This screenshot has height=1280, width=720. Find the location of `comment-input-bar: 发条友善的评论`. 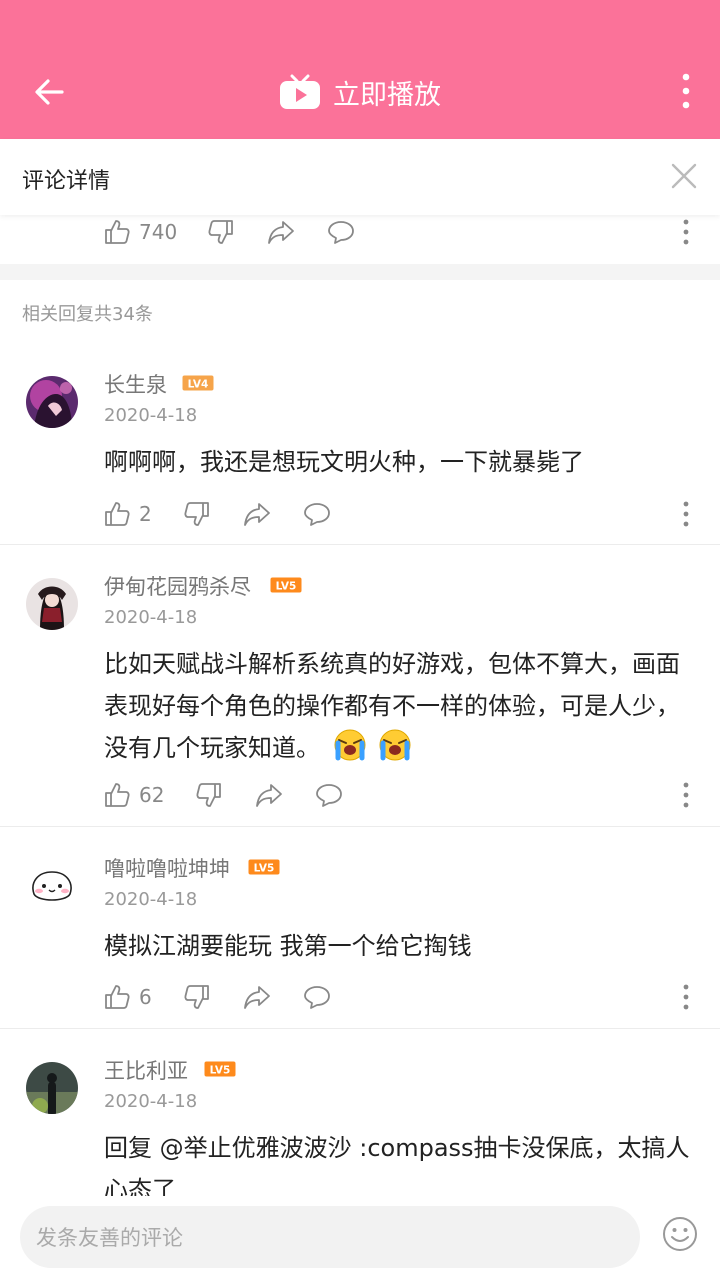

comment-input-bar: 发条友善的评论 is located at coordinates (360, 1238).